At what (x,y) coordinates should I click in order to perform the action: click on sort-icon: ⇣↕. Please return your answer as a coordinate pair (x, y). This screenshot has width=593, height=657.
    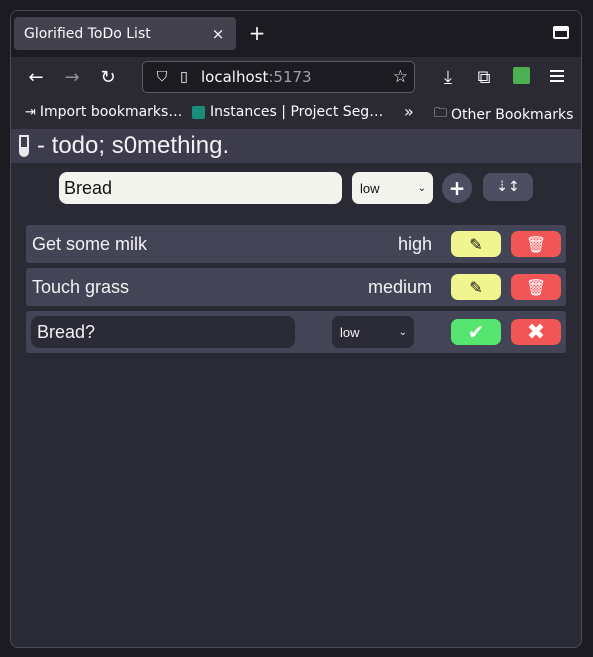
    Looking at the image, I should click on (508, 187).